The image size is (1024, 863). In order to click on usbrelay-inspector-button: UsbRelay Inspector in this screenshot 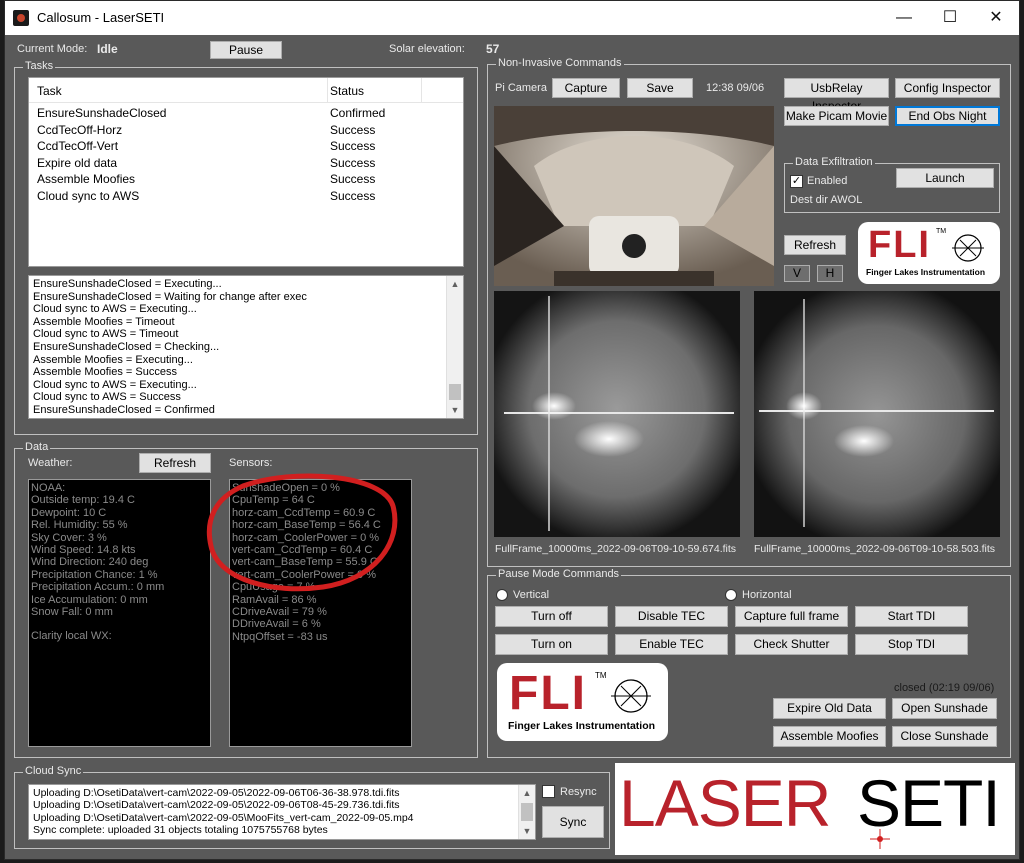, I will do `click(836, 95)`.